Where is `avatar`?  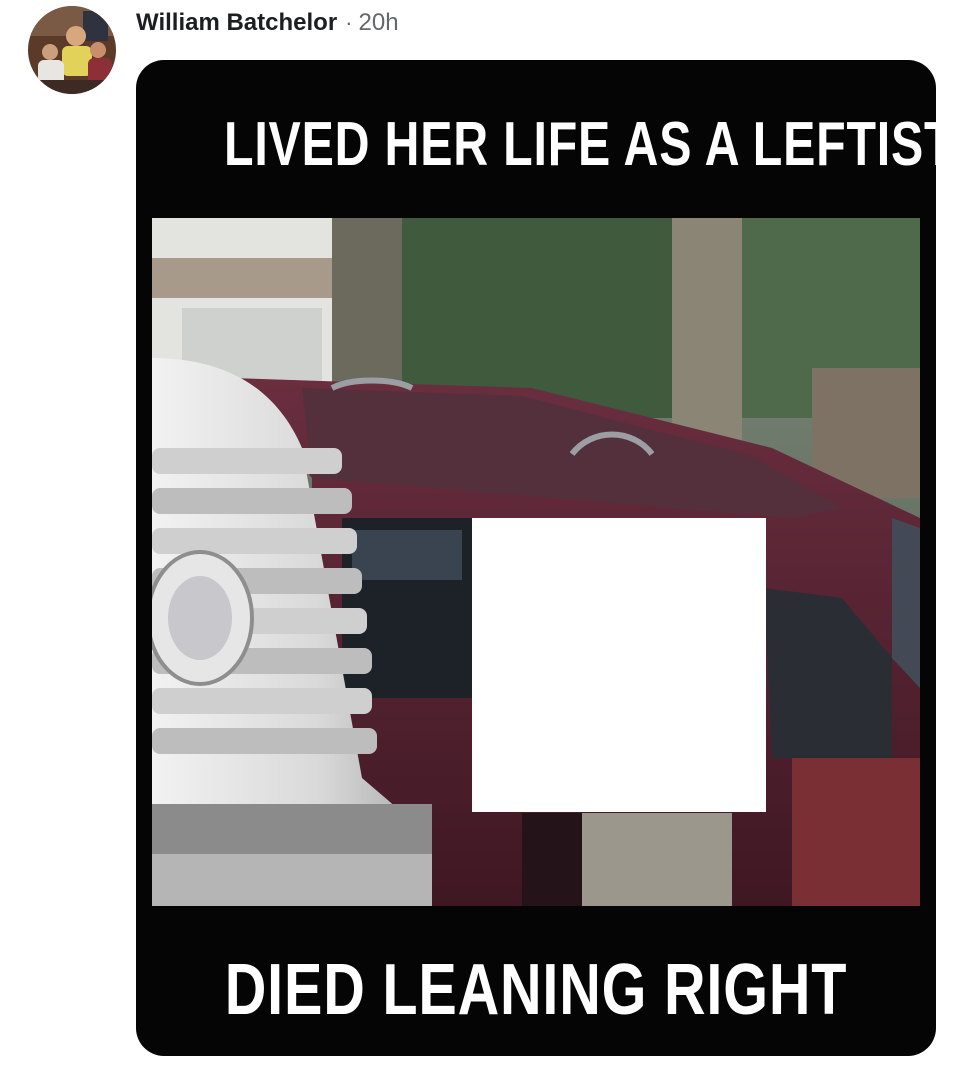
avatar is located at coordinates (72, 50).